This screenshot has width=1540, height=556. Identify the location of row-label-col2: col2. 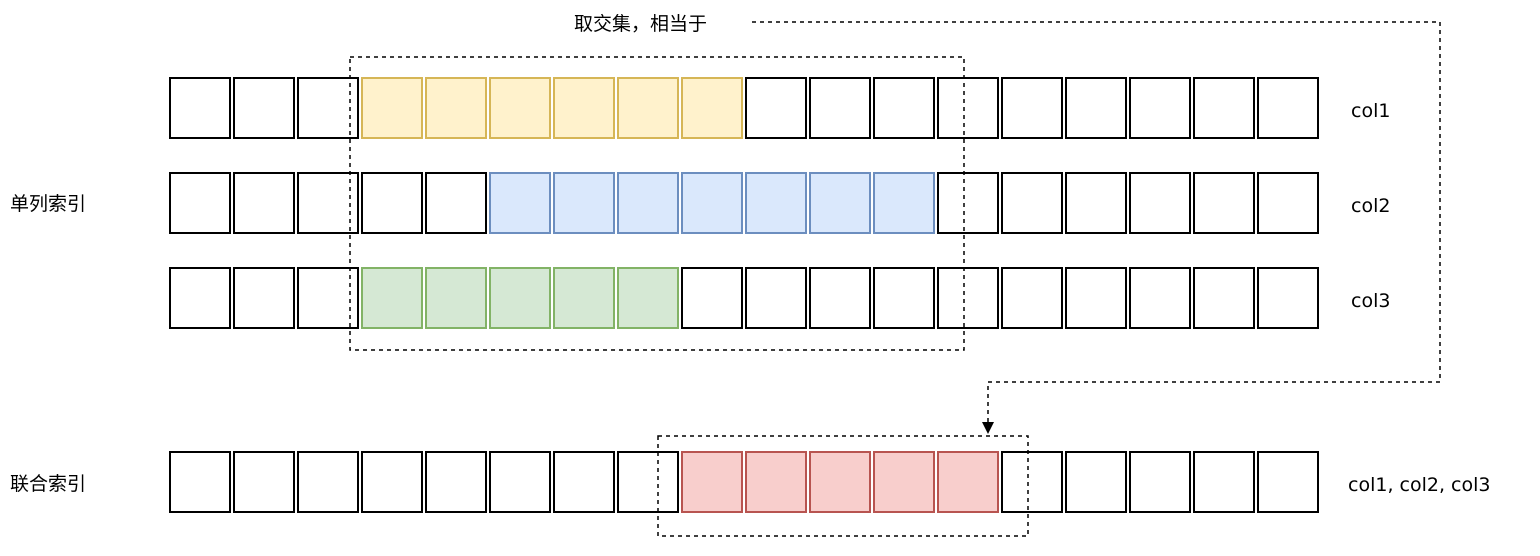
(1370, 206).